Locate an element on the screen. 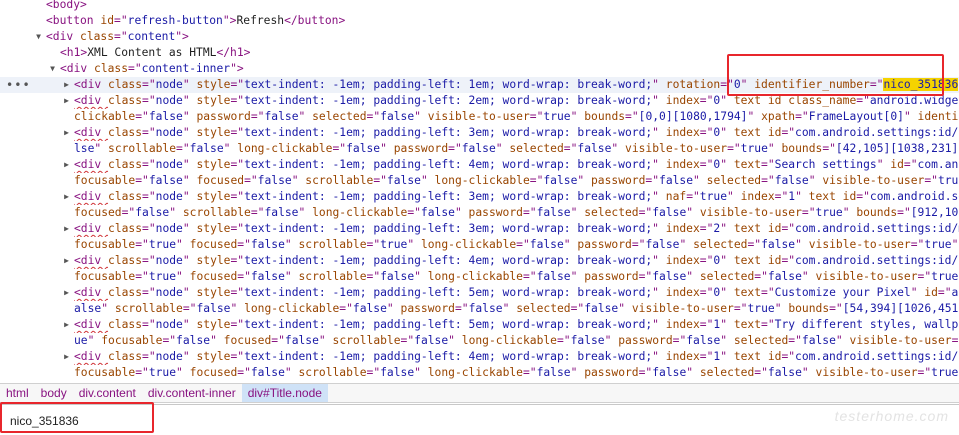 The image size is (959, 435). markup-token-attr-name: text id class_name is located at coordinates (795, 100).